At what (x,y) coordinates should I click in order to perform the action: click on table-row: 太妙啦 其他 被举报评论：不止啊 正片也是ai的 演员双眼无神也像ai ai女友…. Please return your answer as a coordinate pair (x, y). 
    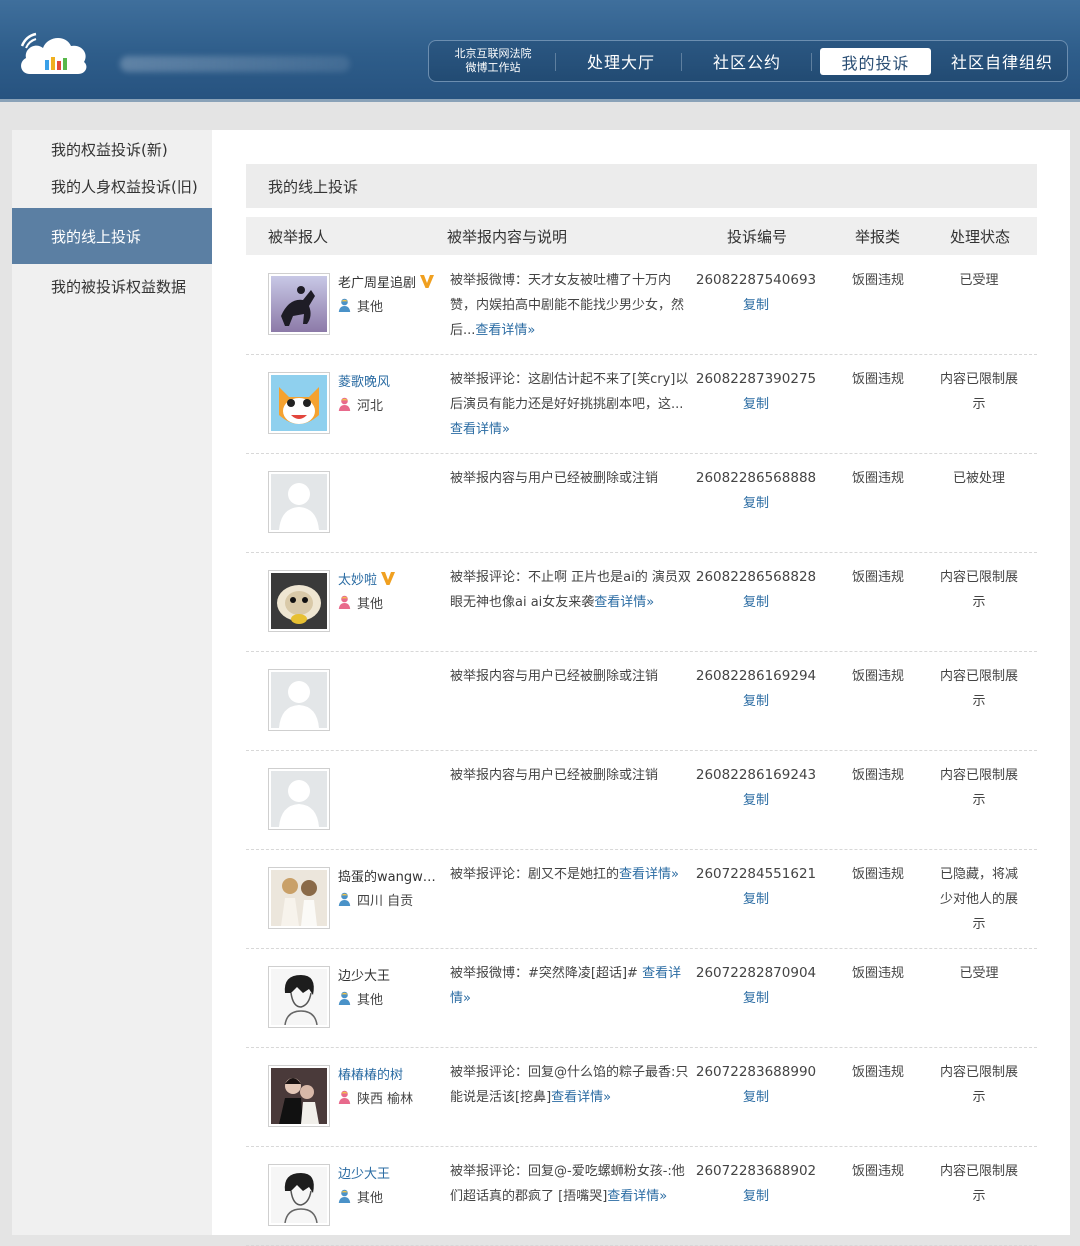
    Looking at the image, I should click on (641, 602).